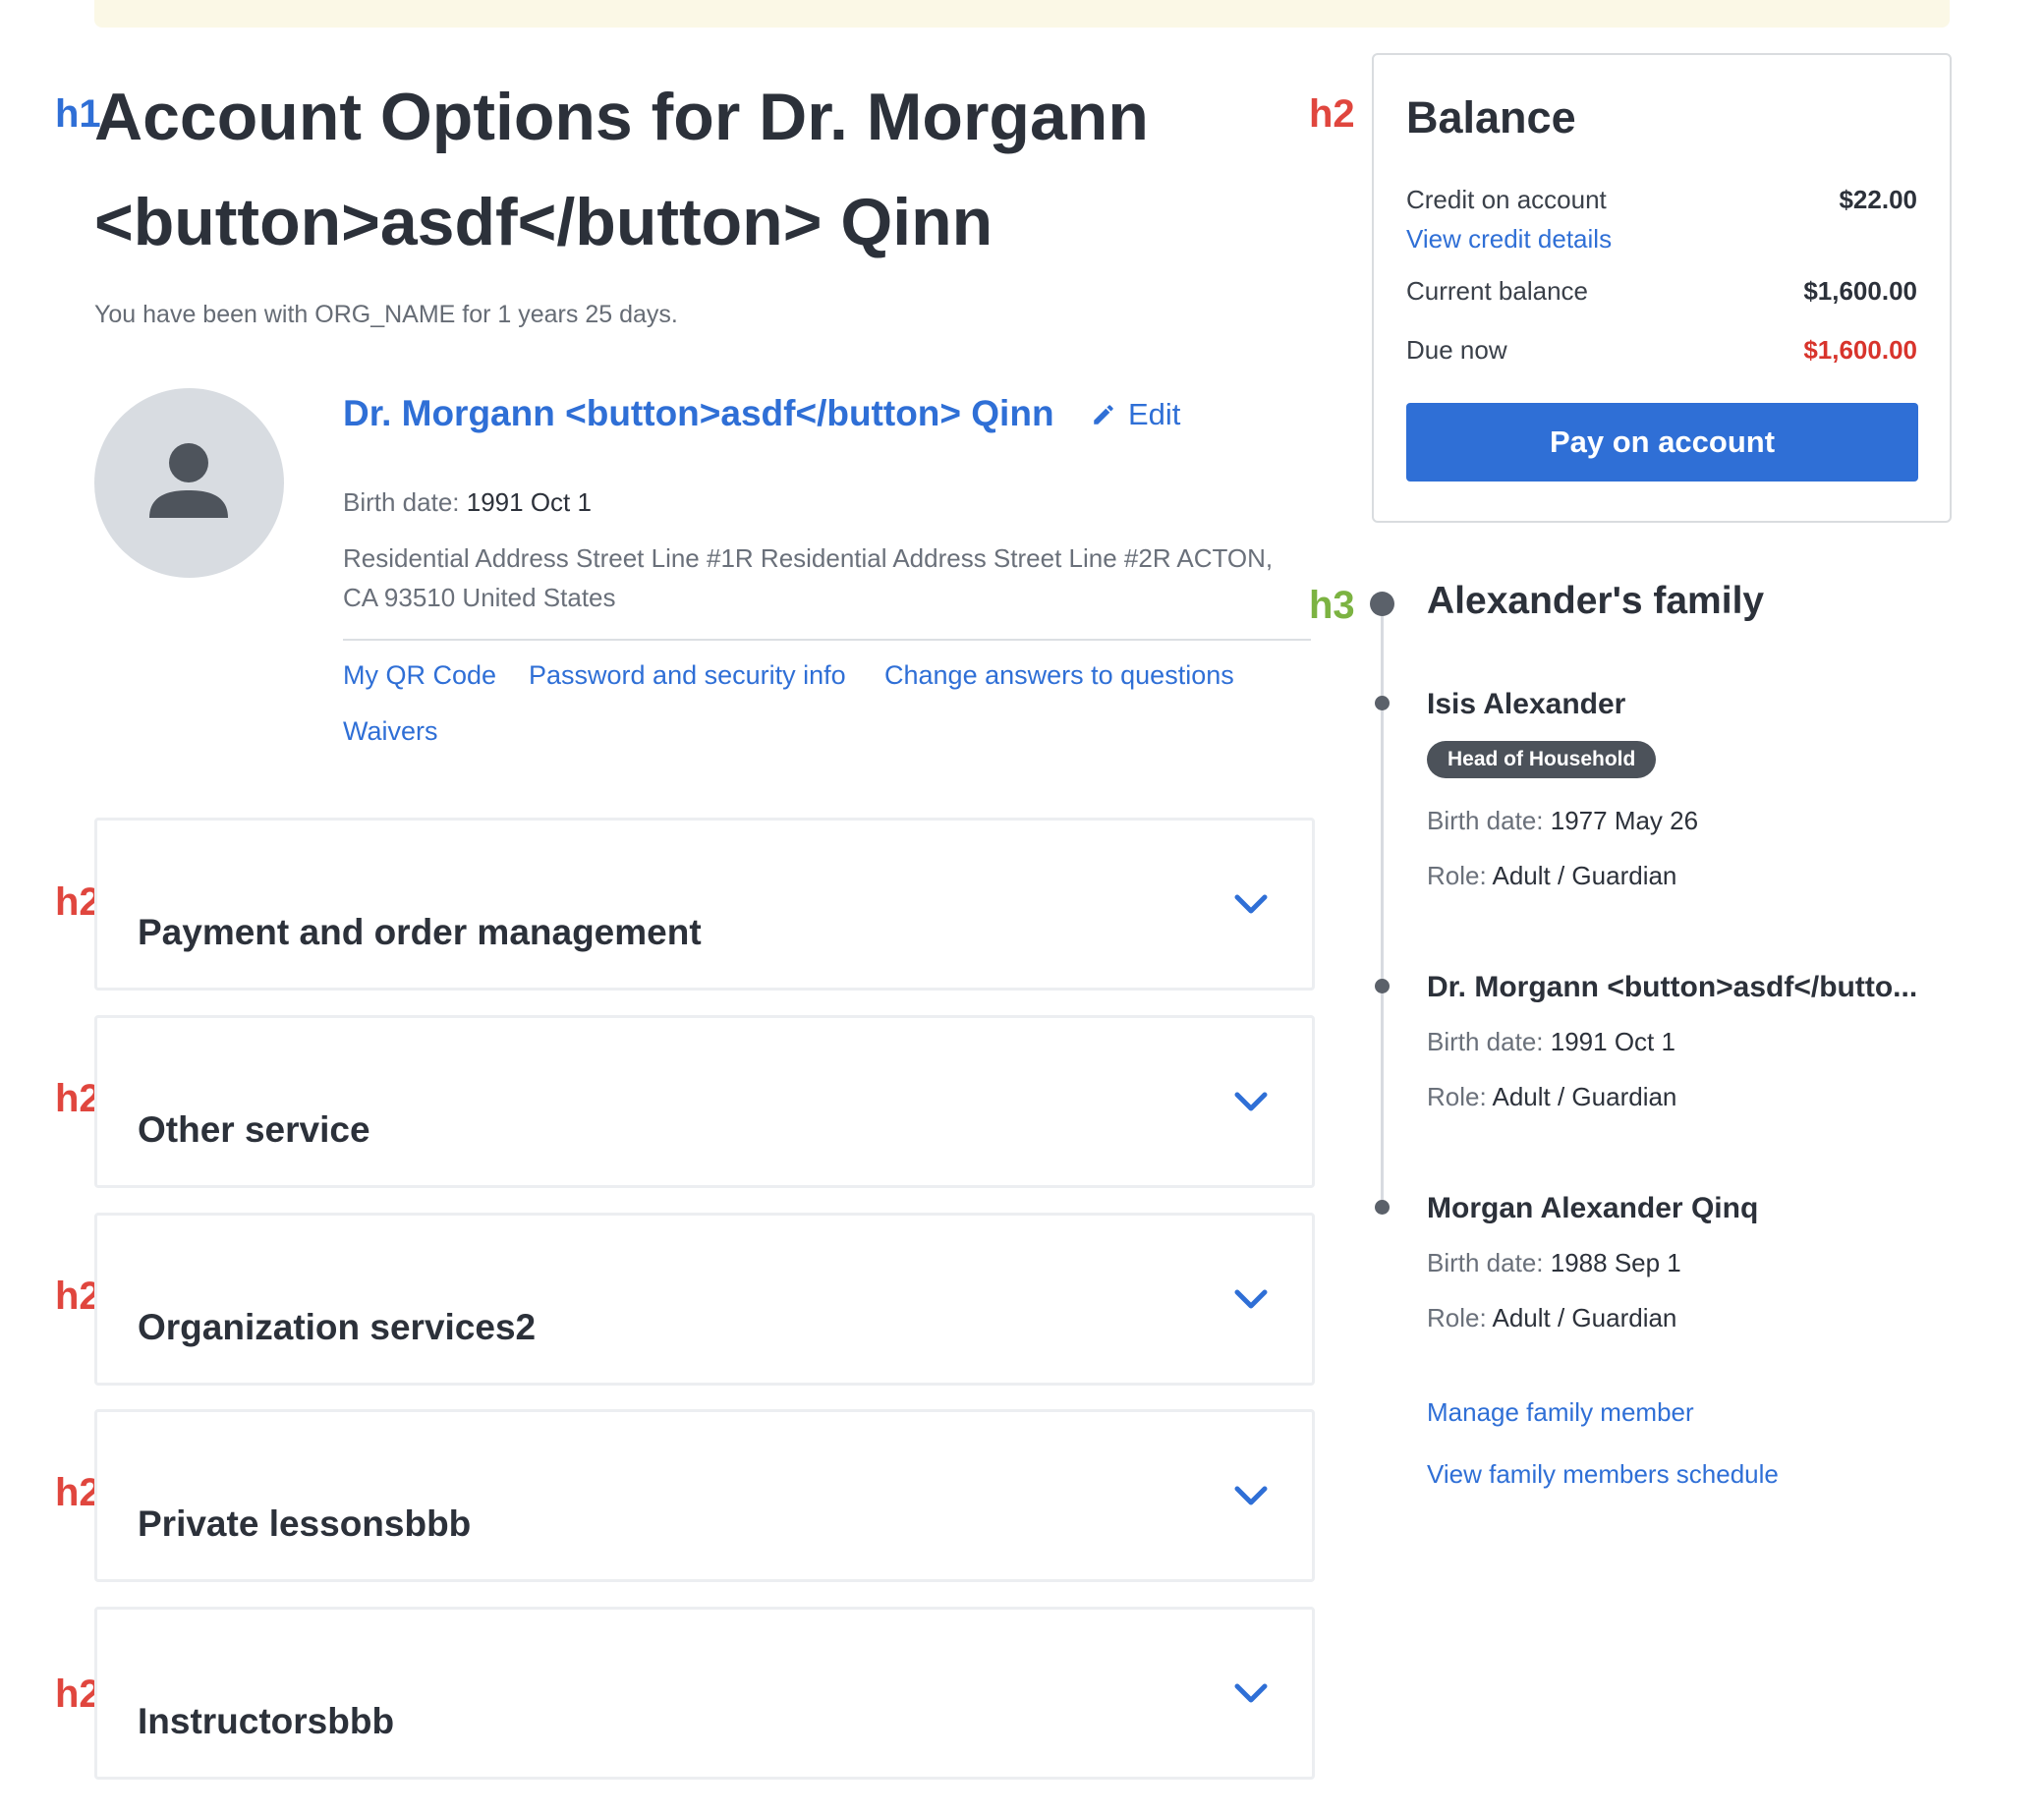 The height and width of the screenshot is (1814, 2044). I want to click on birth-date-value: 1988 Sep 1, so click(1615, 1262).